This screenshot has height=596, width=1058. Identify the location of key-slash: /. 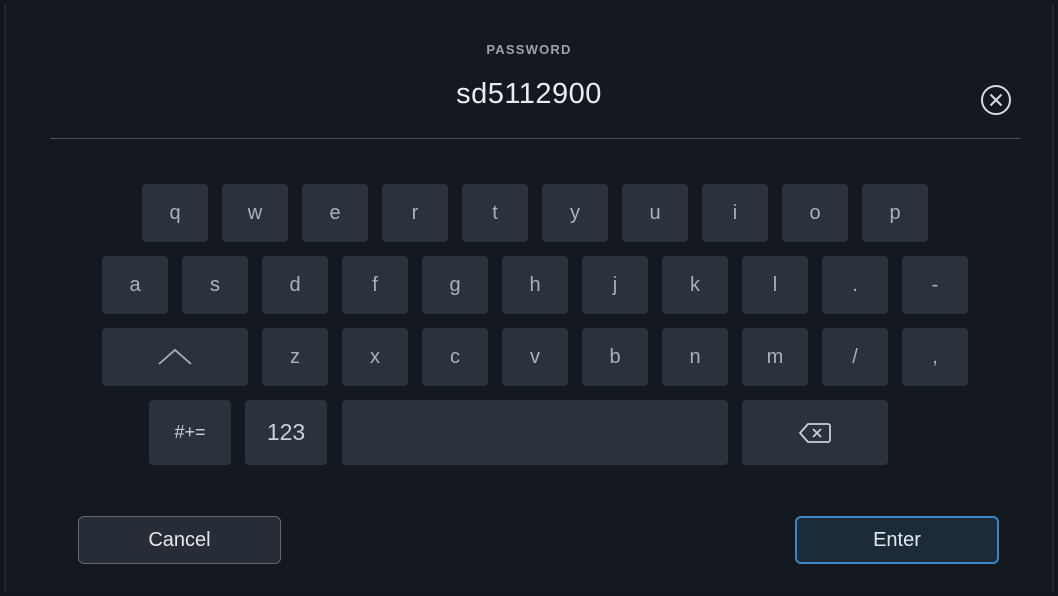
(855, 357).